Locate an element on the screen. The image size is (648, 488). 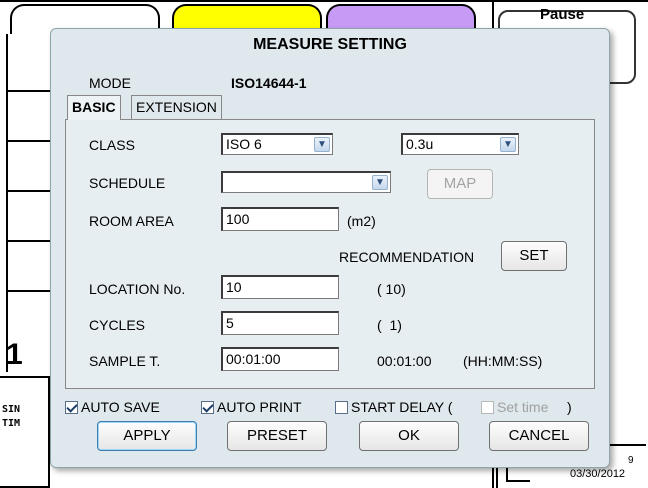
apply-button: APPLY is located at coordinates (147, 436).